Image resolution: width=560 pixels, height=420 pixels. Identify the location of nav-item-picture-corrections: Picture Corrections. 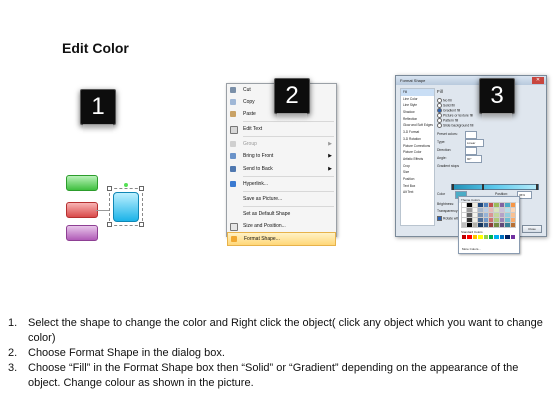
(417, 146).